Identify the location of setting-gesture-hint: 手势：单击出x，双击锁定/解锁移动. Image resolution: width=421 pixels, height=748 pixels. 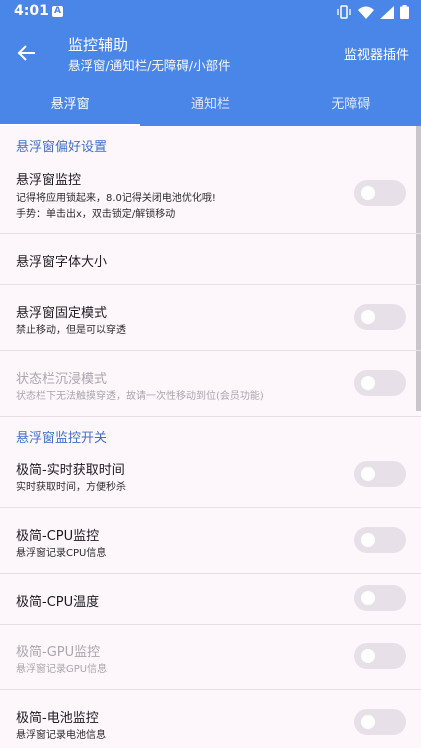
(96, 214).